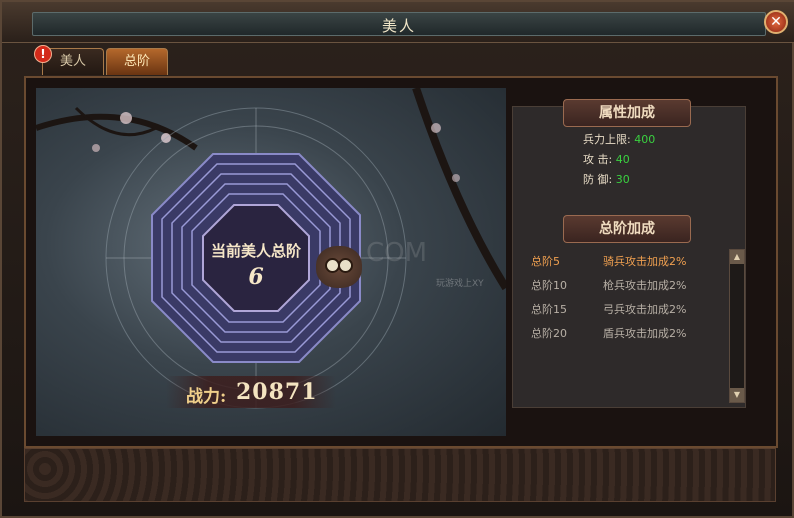 Image resolution: width=794 pixels, height=518 pixels. What do you see at coordinates (398, 26) in the screenshot?
I see `window-title: 美人` at bounding box center [398, 26].